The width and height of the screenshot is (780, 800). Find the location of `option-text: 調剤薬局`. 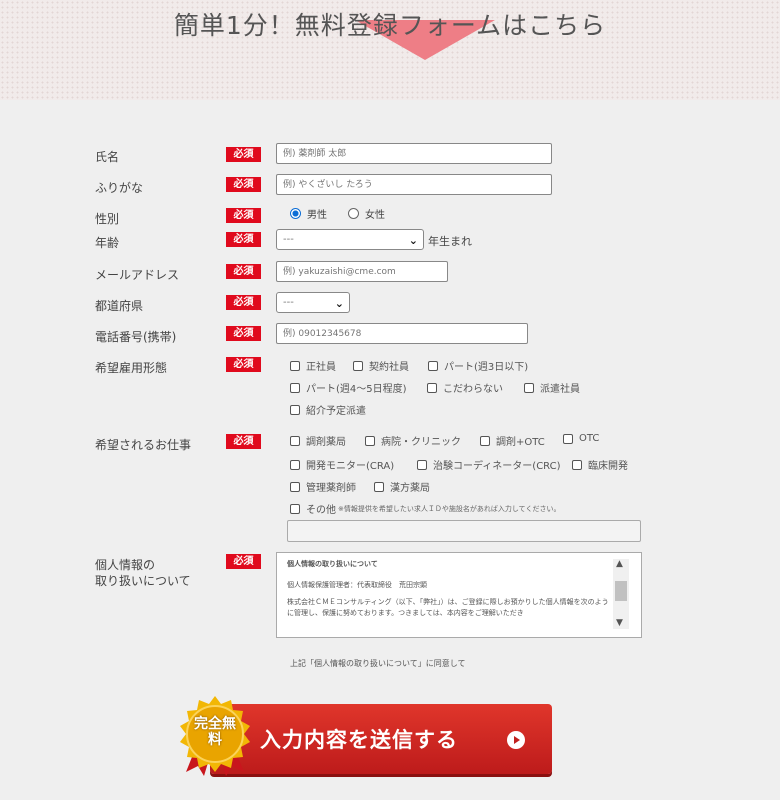

option-text: 調剤薬局 is located at coordinates (326, 442).